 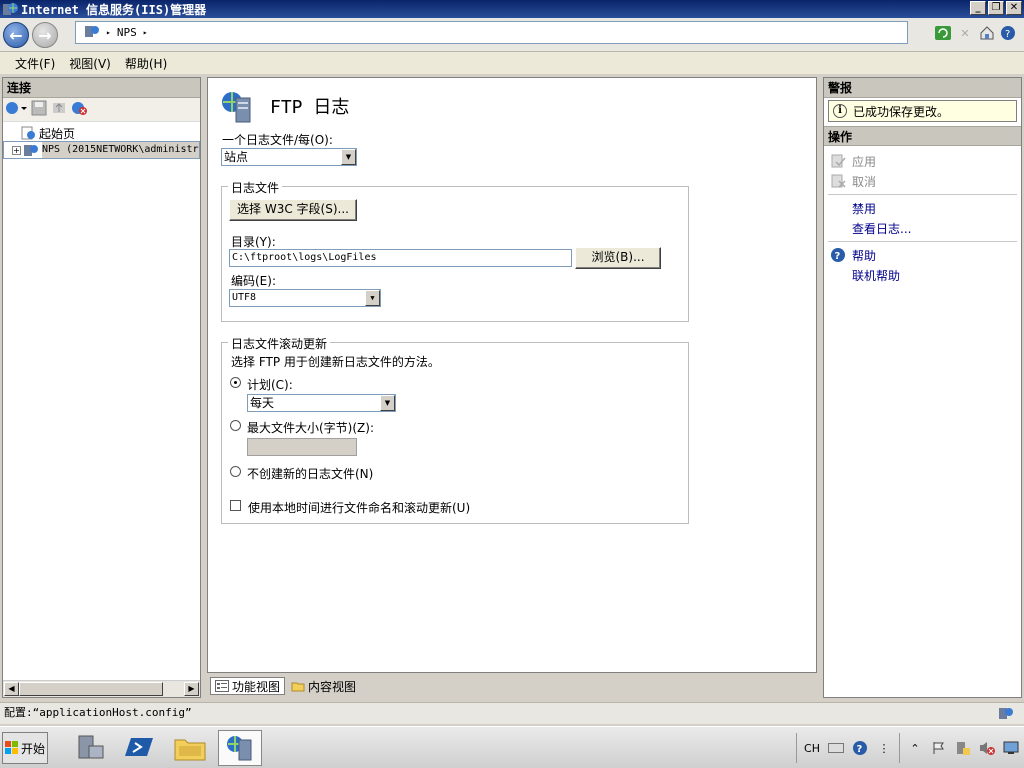 What do you see at coordinates (39, 109) in the screenshot?
I see `save-icon` at bounding box center [39, 109].